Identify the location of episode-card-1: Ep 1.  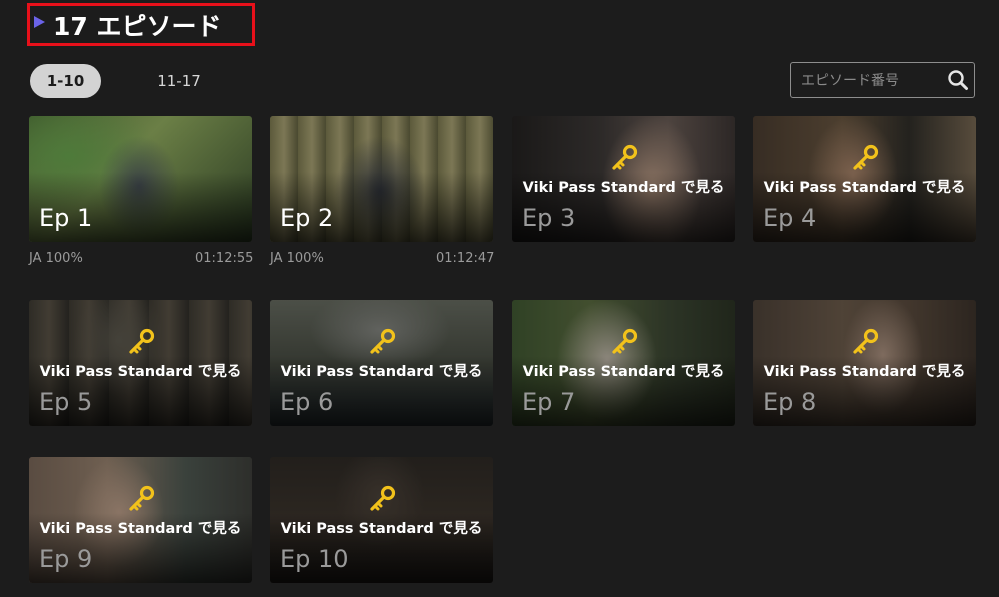
(140, 179).